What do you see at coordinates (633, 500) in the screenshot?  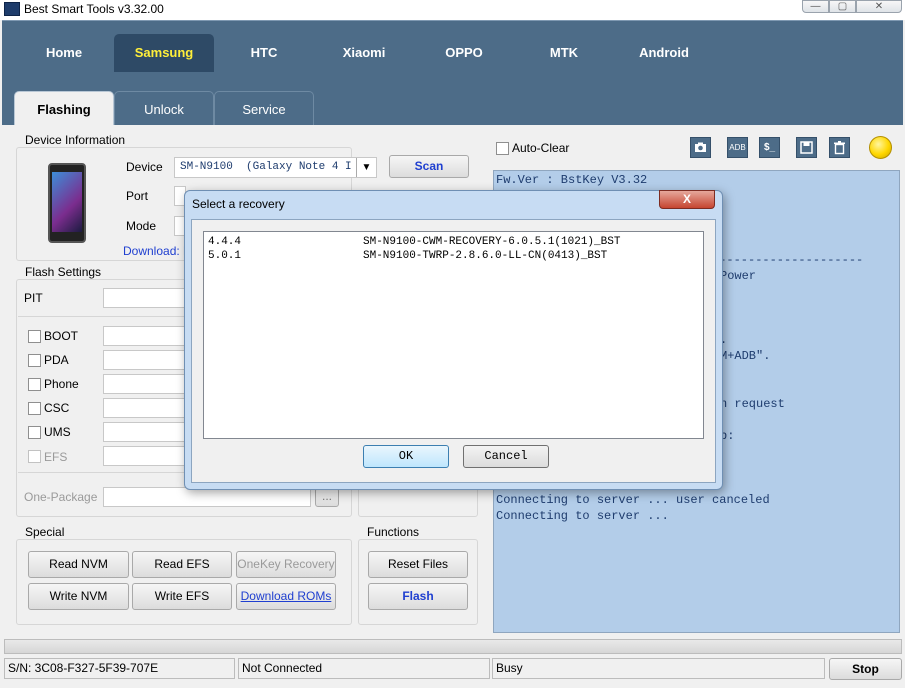 I see `log-line: Connecting to server ... user canceled` at bounding box center [633, 500].